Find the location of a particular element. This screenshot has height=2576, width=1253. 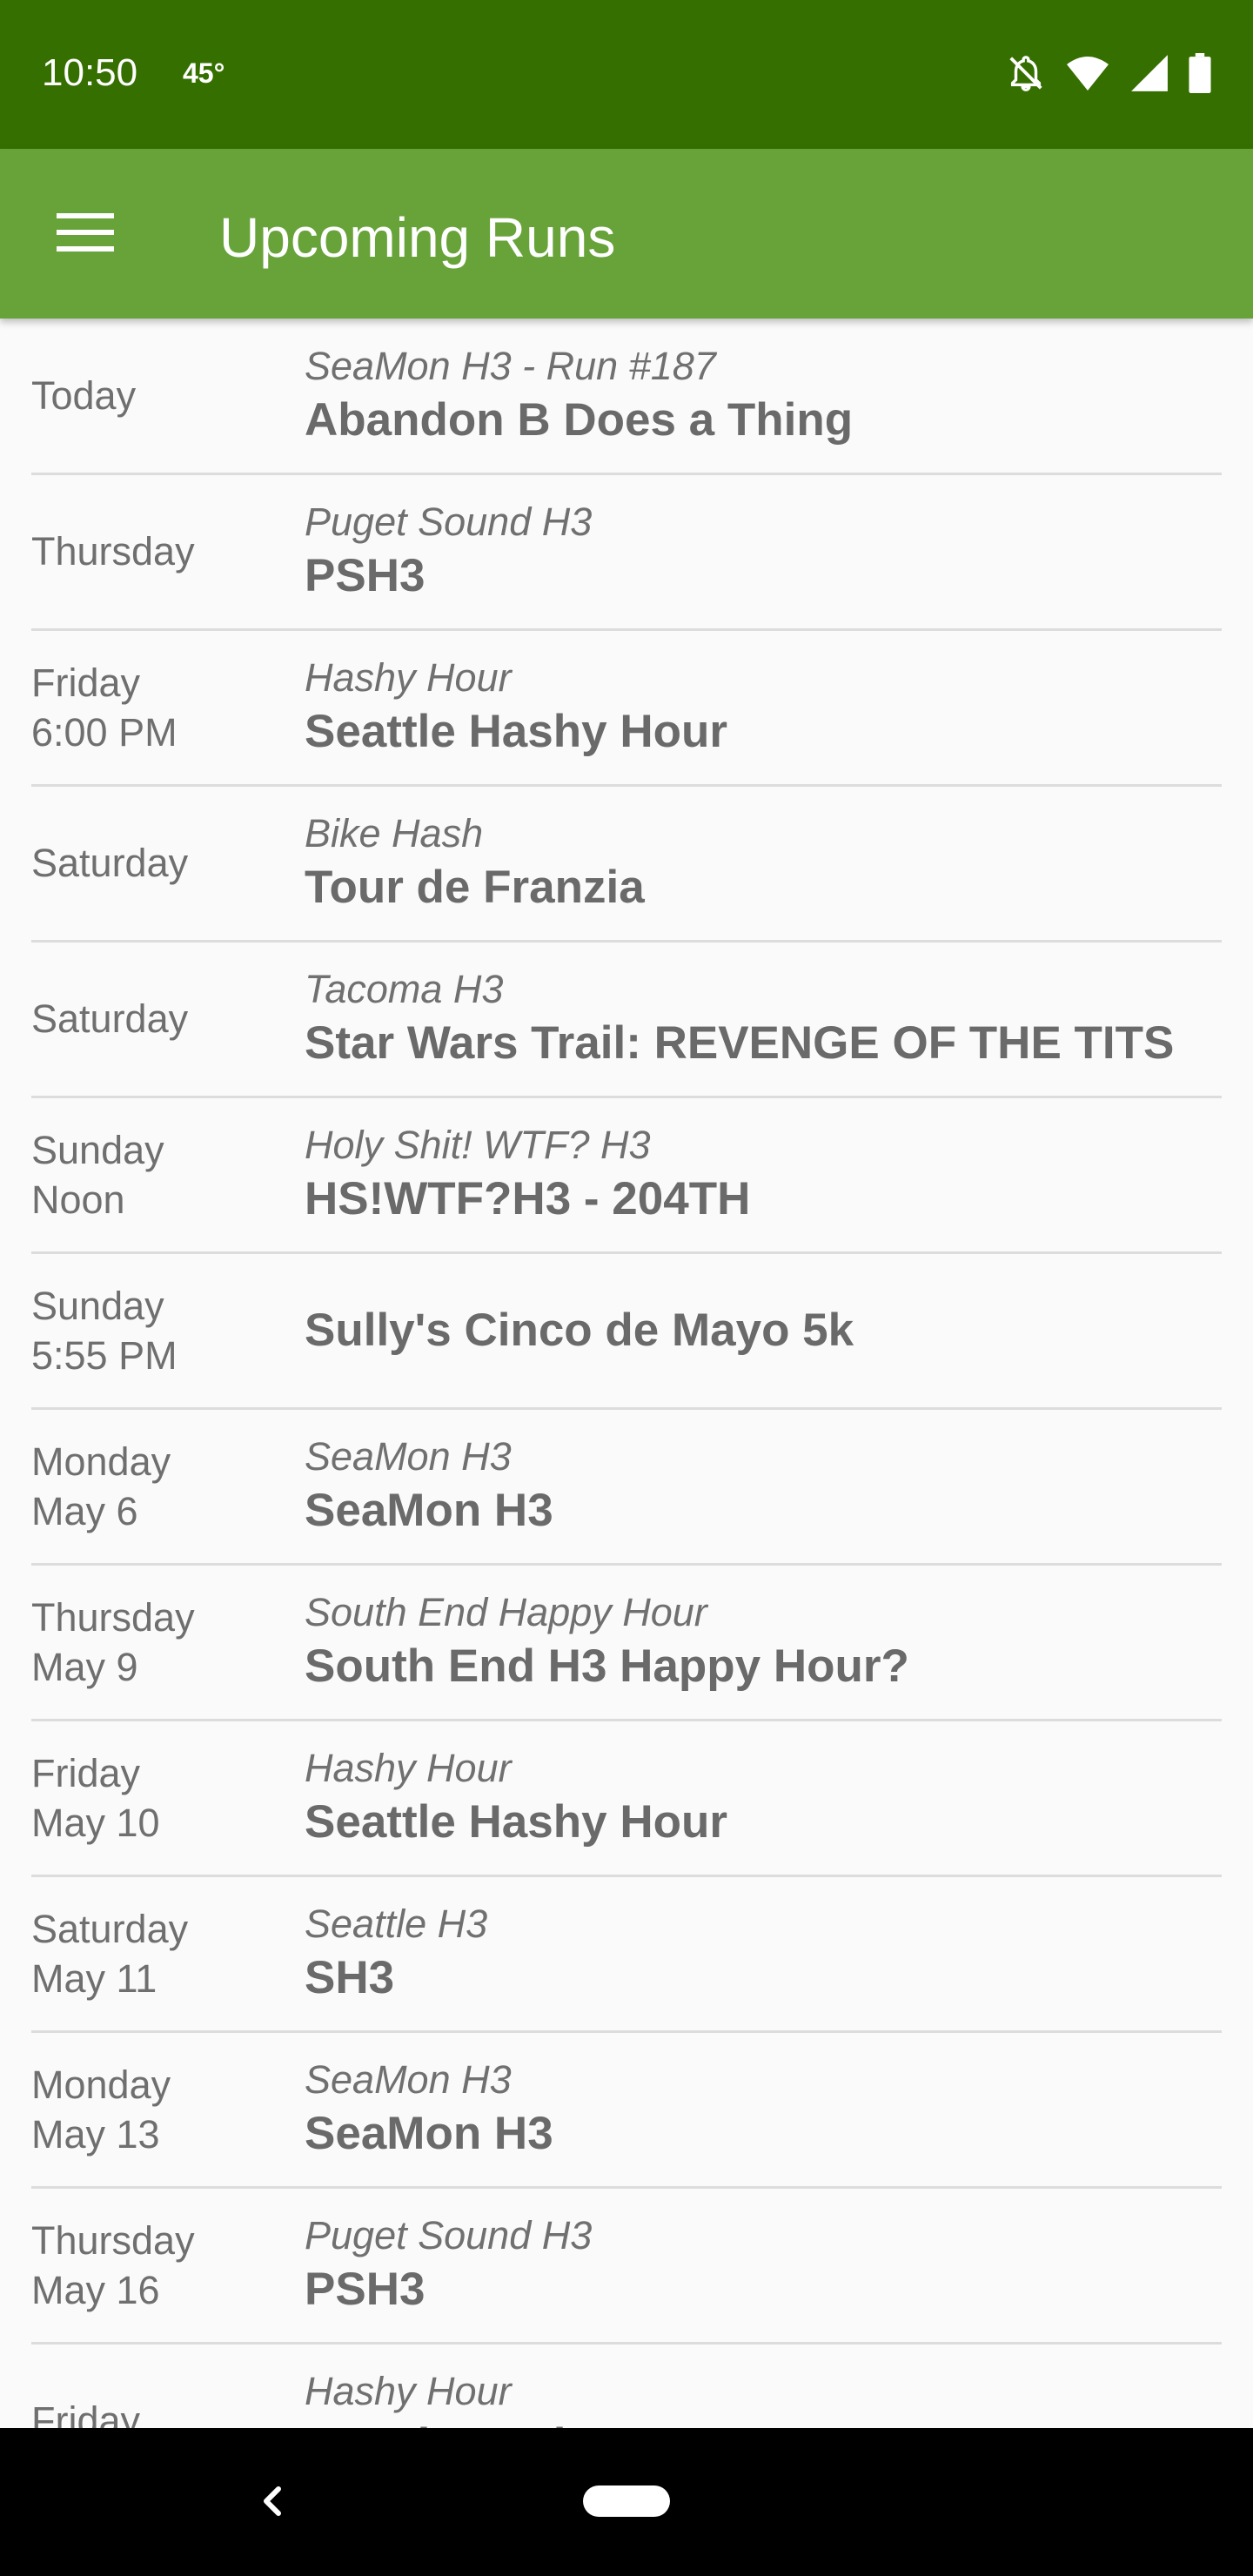

run-name: Abandon B Does a Thing is located at coordinates (579, 419).